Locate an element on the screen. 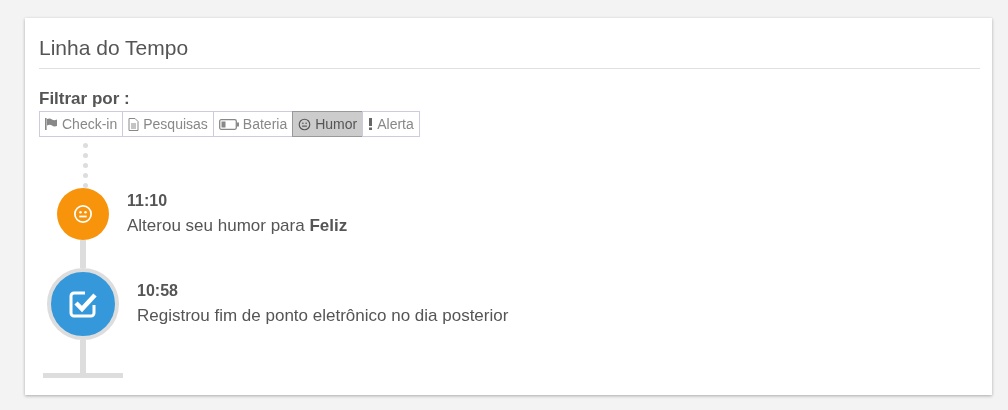  document-icon is located at coordinates (134, 124).